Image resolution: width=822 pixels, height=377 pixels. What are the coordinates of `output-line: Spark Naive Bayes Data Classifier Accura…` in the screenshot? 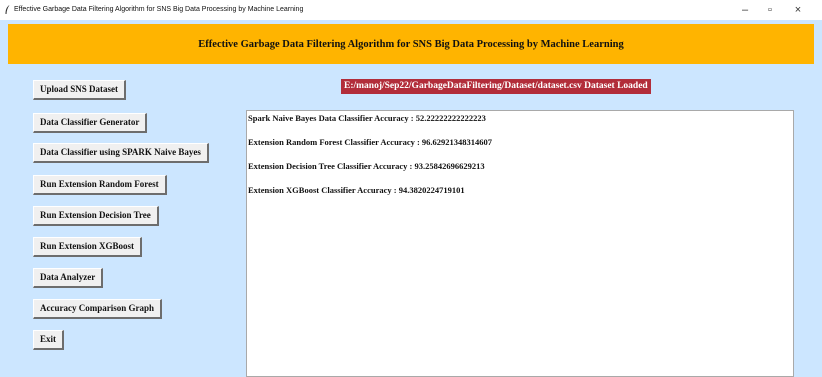 It's located at (367, 118).